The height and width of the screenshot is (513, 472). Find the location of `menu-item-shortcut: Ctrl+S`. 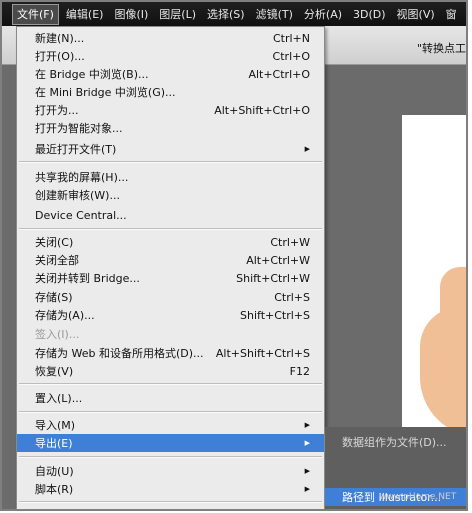

menu-item-shortcut: Ctrl+S is located at coordinates (292, 297).